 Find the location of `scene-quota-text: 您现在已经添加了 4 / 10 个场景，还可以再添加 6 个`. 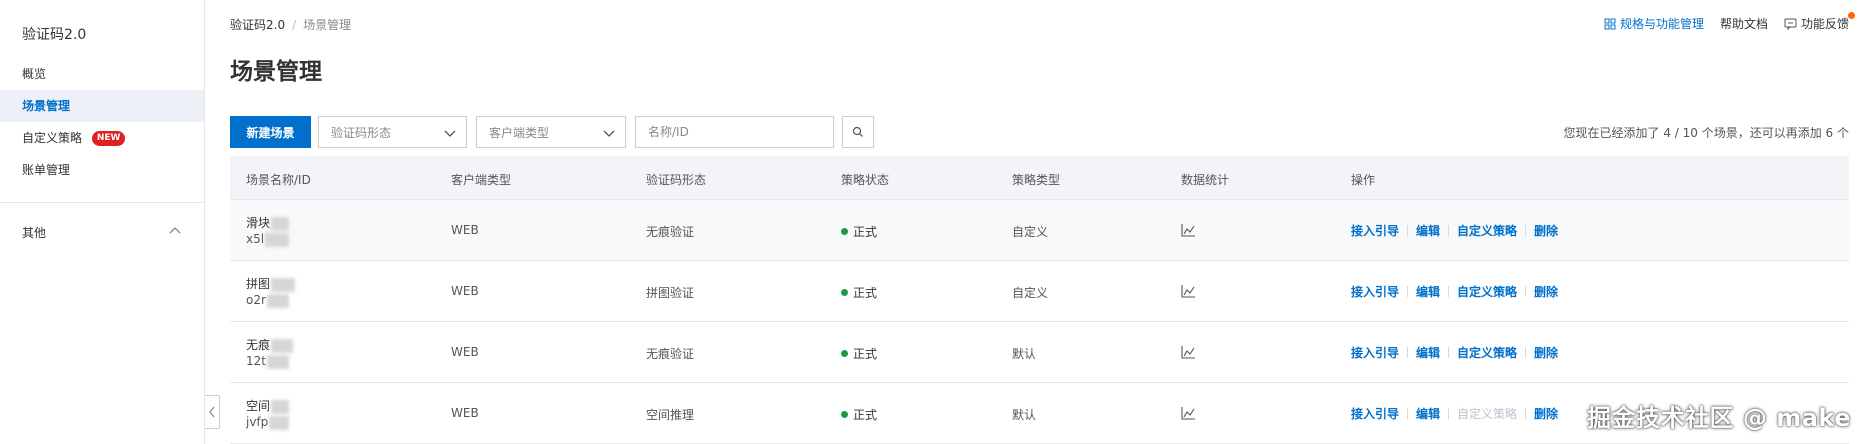

scene-quota-text: 您现在已经添加了 4 / 10 个场景，还可以再添加 6 个 is located at coordinates (1706, 133).